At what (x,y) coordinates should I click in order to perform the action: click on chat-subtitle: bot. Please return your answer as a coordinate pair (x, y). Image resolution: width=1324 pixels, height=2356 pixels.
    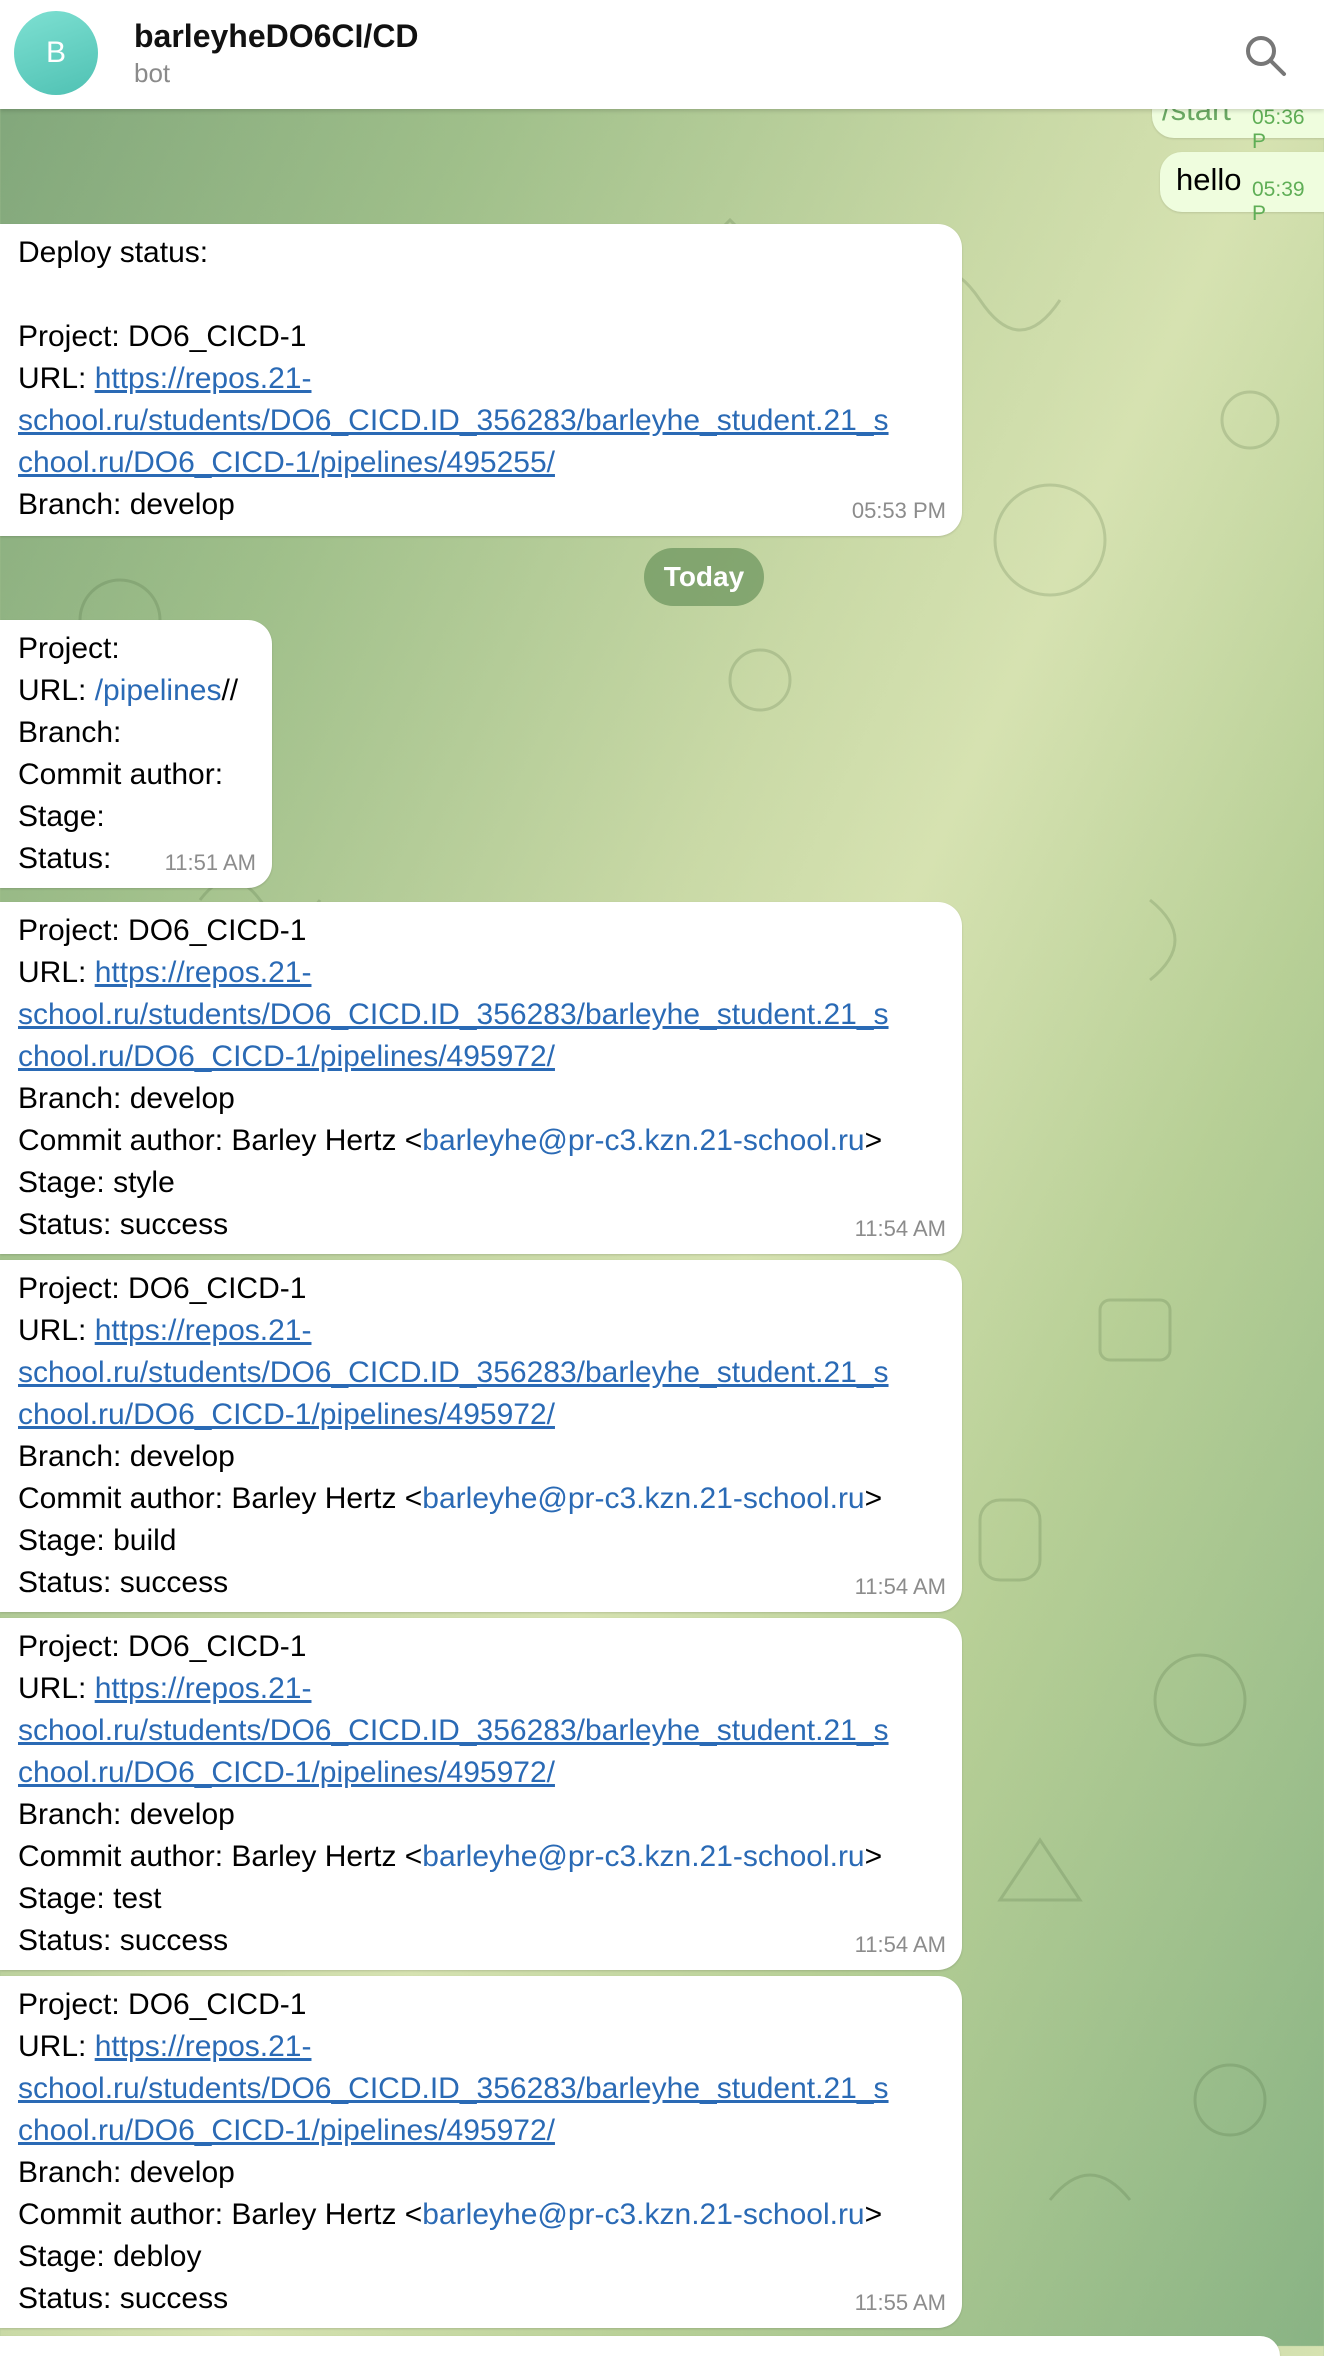
    Looking at the image, I should click on (152, 73).